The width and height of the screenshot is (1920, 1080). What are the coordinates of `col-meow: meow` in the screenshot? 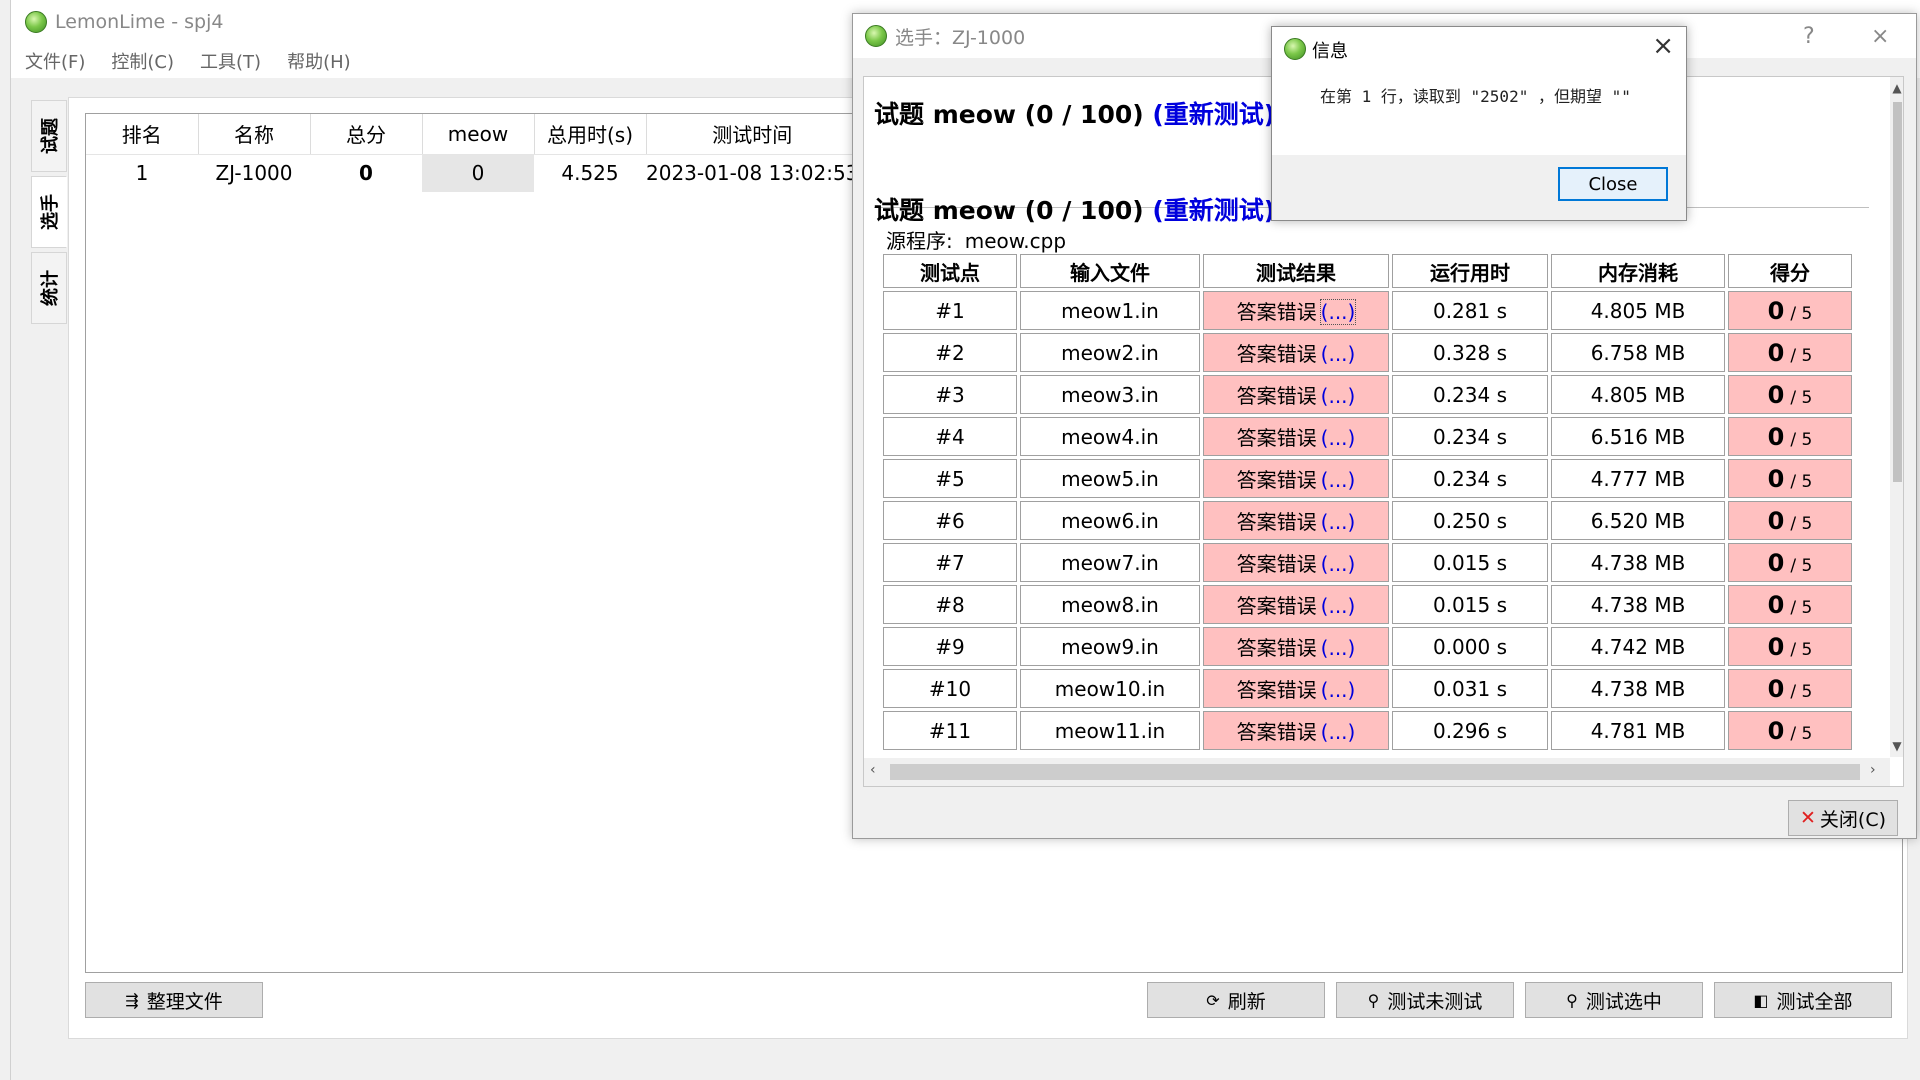 It's located at (478, 134).